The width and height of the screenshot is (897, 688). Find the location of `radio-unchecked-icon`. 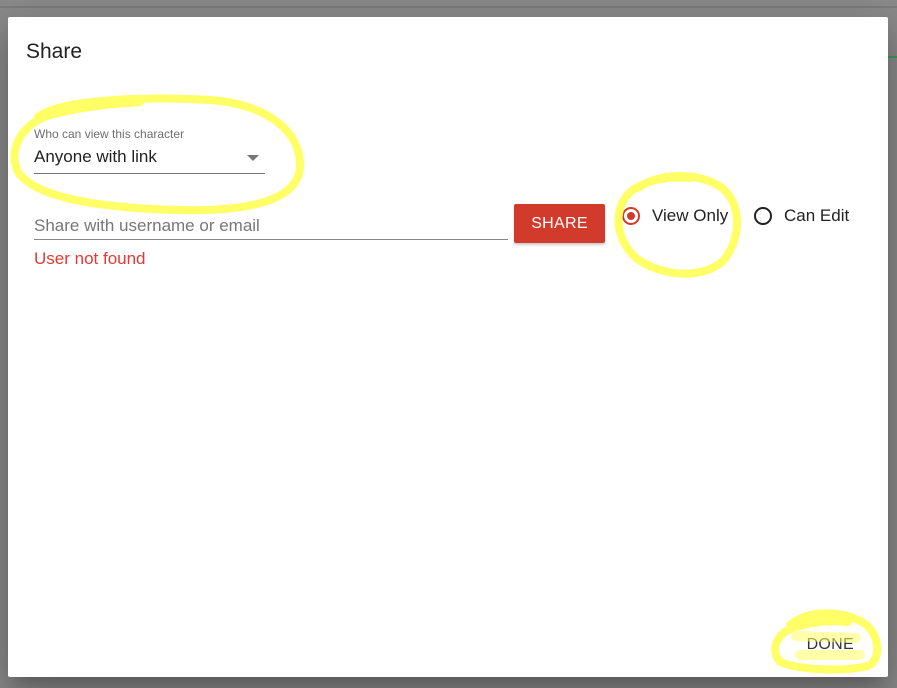

radio-unchecked-icon is located at coordinates (763, 216).